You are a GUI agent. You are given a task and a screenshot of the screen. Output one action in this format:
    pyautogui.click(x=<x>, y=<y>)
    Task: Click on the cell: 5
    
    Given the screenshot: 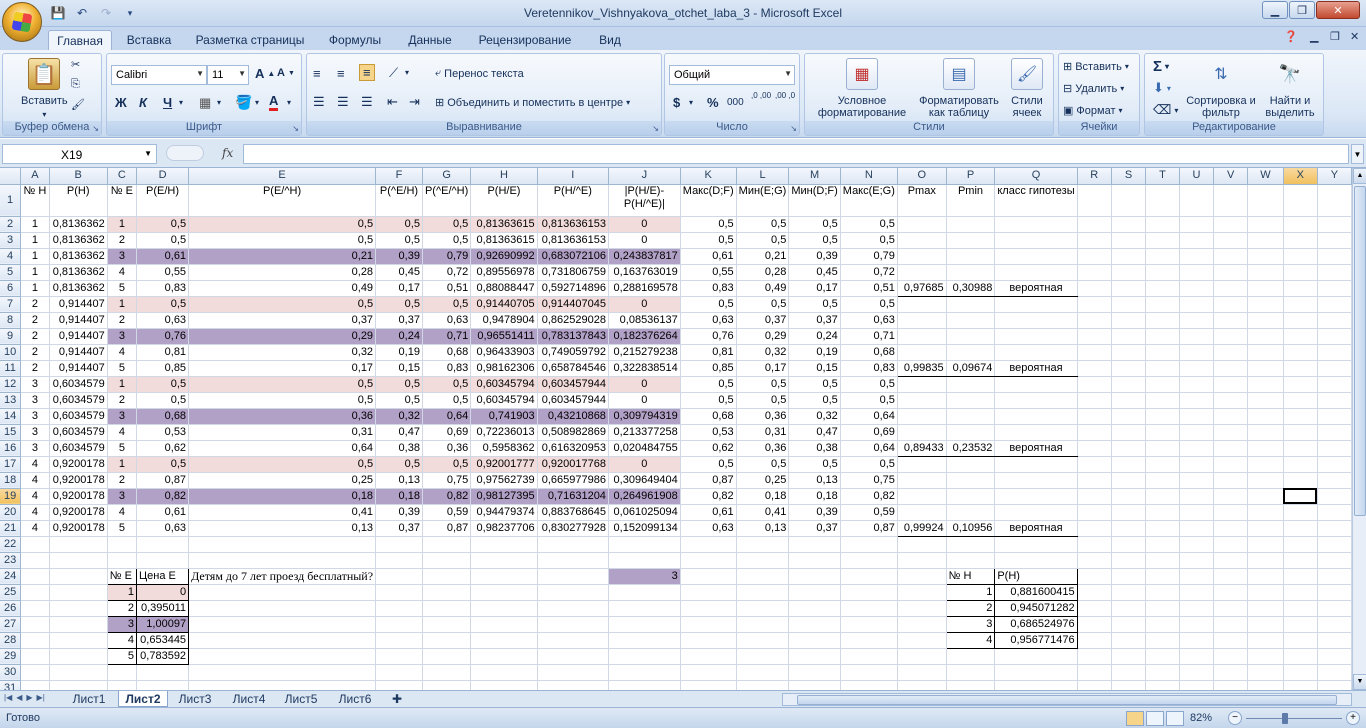 What is the action you would take?
    pyautogui.click(x=122, y=656)
    